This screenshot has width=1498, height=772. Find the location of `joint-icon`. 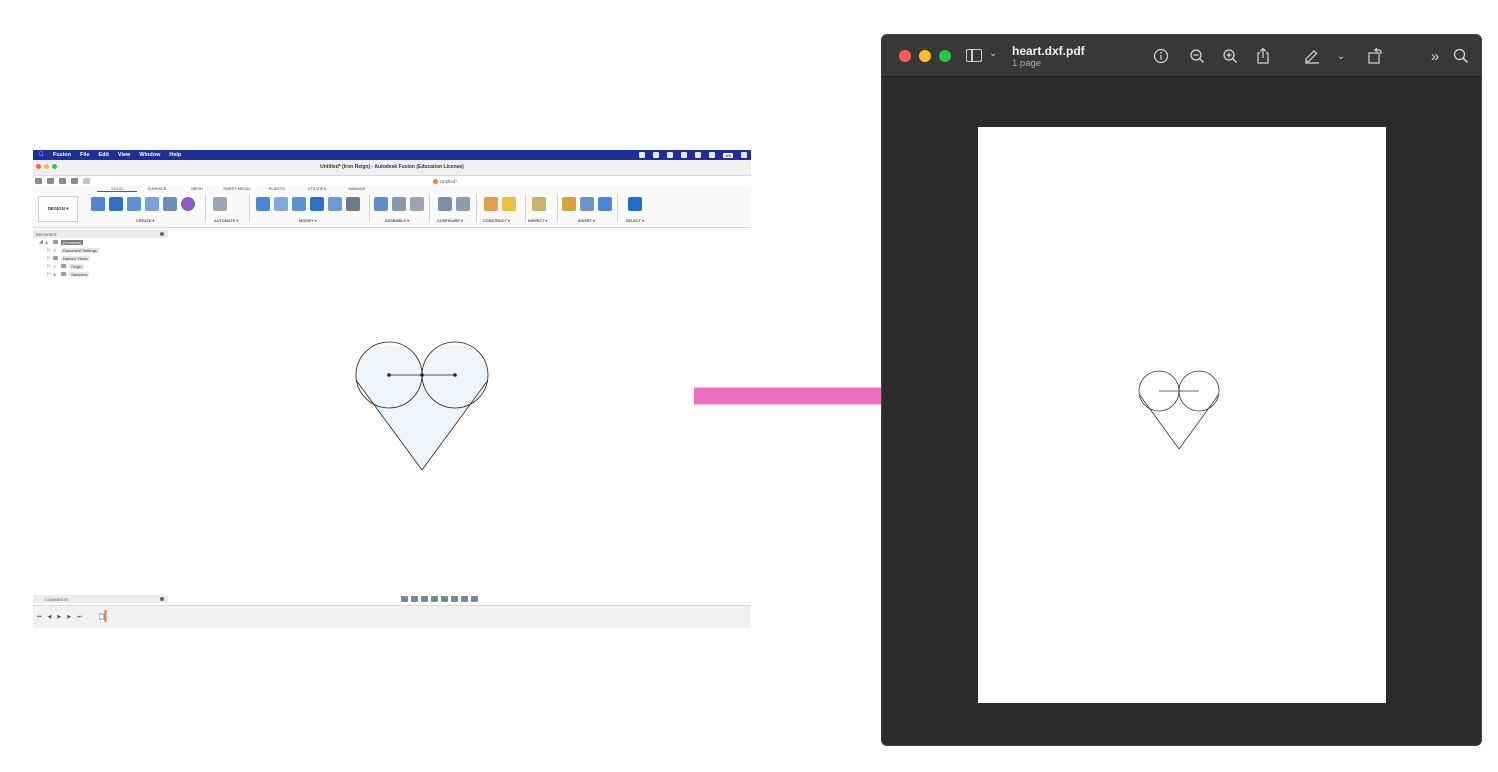

joint-icon is located at coordinates (399, 204).